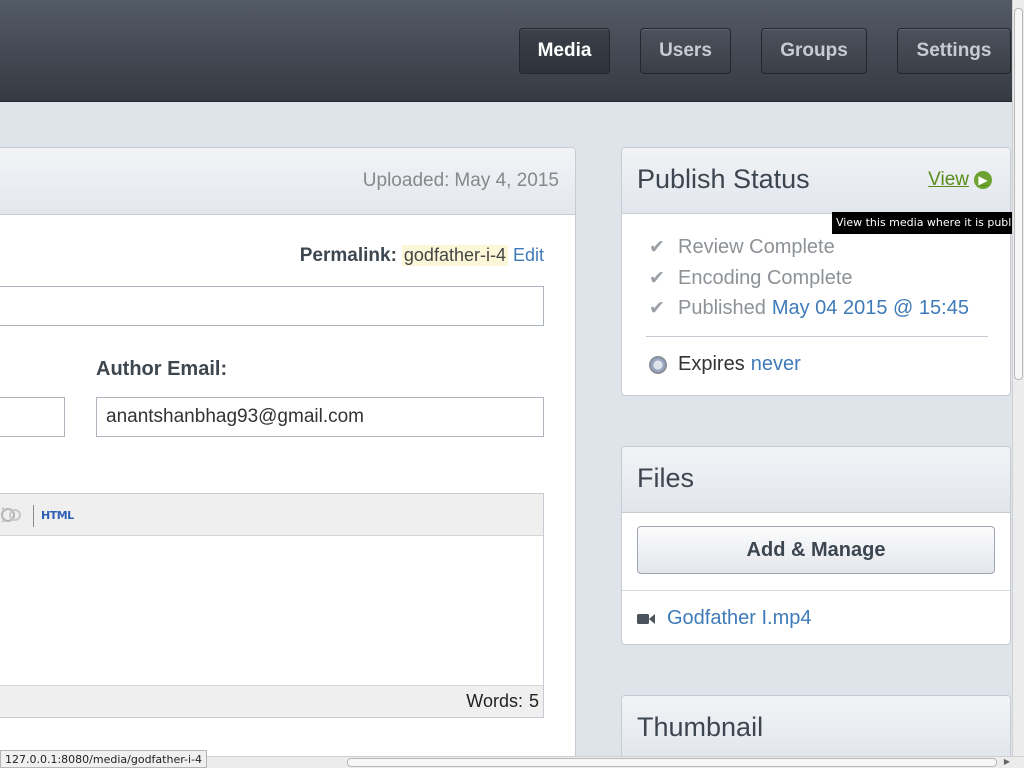 Image resolution: width=1024 pixels, height=768 pixels. What do you see at coordinates (272, 306) in the screenshot?
I see `title-input` at bounding box center [272, 306].